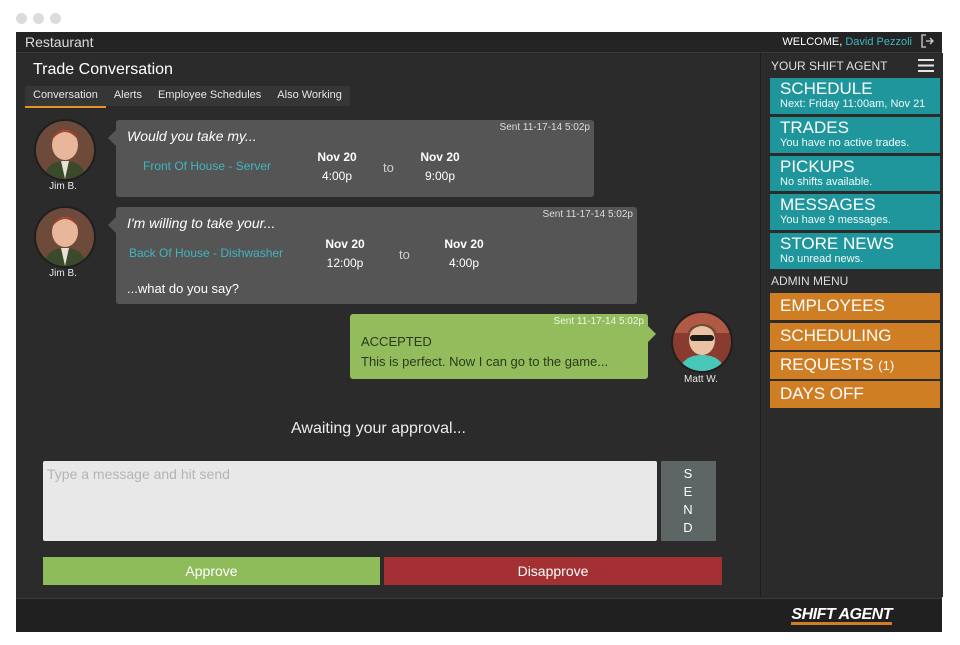 This screenshot has height=645, width=960. What do you see at coordinates (345, 263) in the screenshot?
I see `from-time: 12:00p` at bounding box center [345, 263].